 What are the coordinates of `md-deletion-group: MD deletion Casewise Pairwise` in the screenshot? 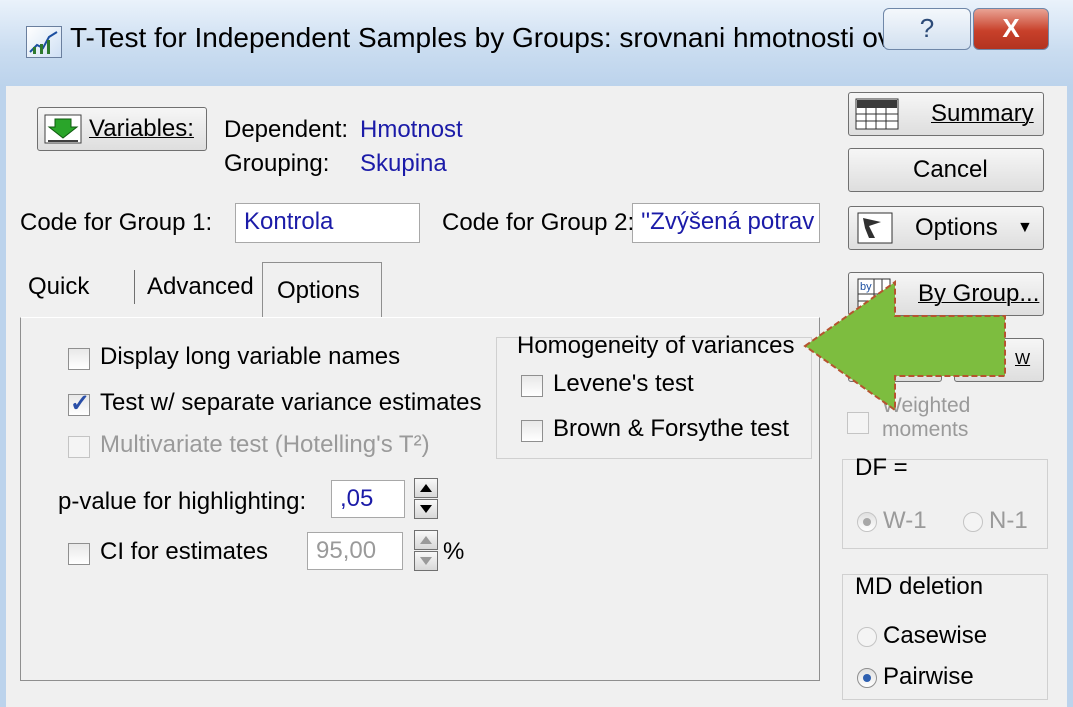 It's located at (945, 636).